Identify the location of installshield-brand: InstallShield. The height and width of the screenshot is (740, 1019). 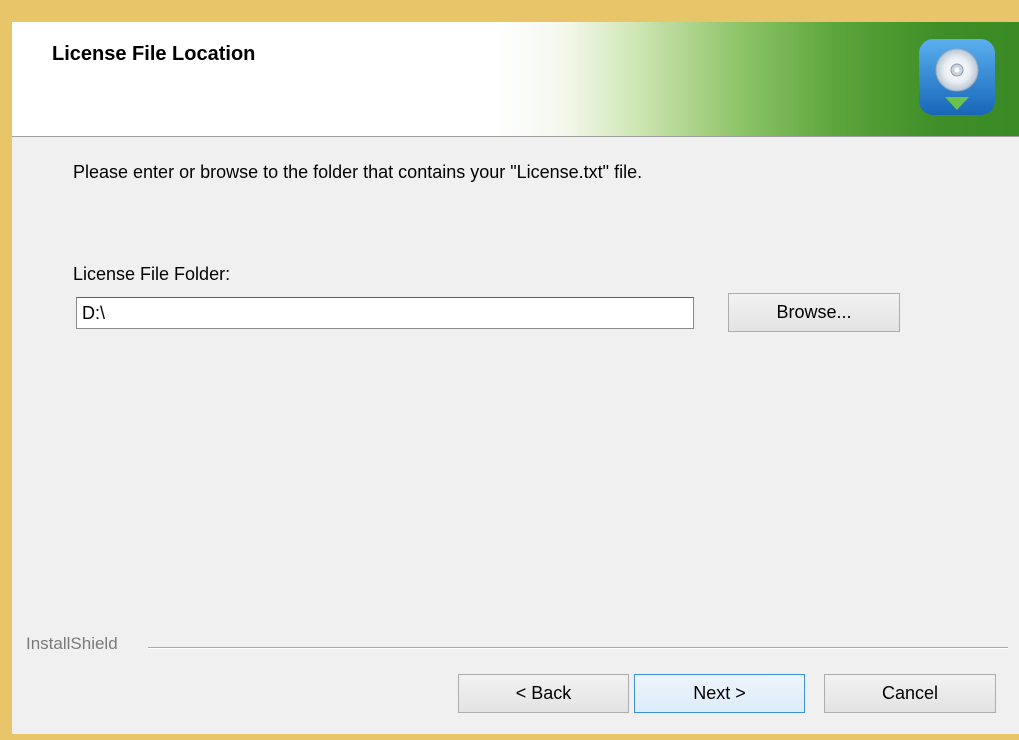
(72, 643).